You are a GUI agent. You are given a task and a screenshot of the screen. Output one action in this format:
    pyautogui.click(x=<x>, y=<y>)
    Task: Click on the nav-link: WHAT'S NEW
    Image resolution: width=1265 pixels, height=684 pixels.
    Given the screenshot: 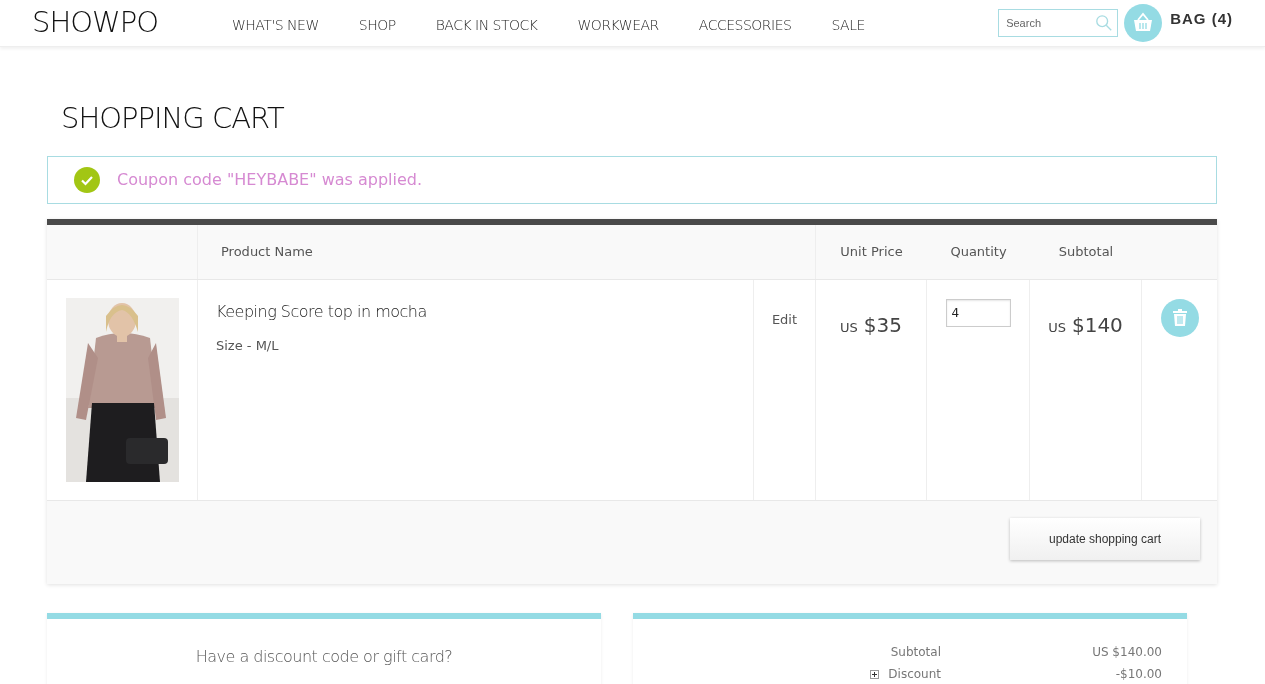 What is the action you would take?
    pyautogui.click(x=275, y=25)
    